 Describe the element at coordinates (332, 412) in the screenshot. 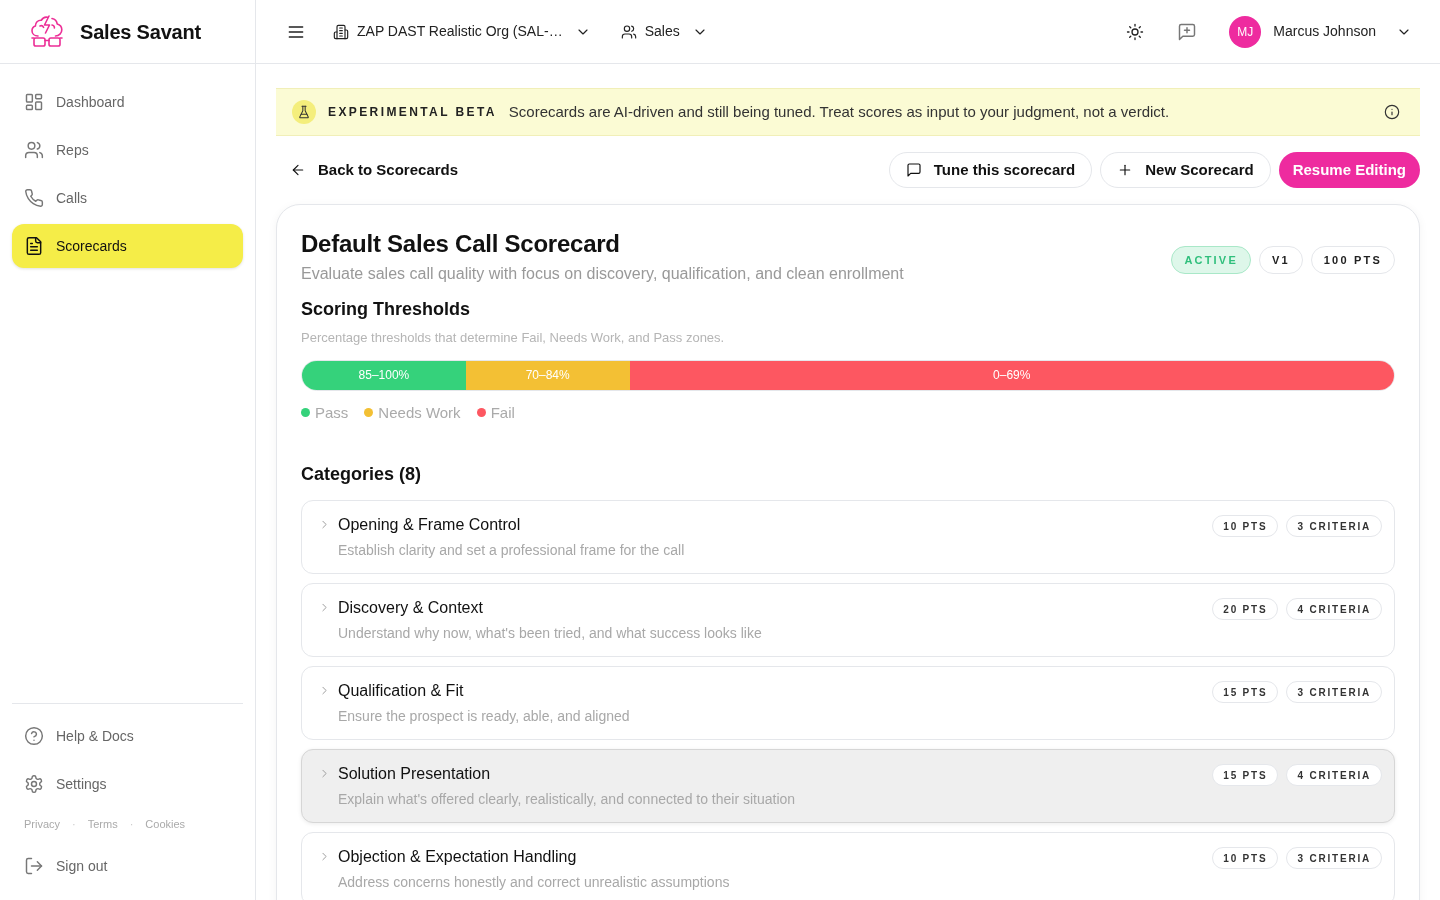

I see `legend-label: Pass` at that location.